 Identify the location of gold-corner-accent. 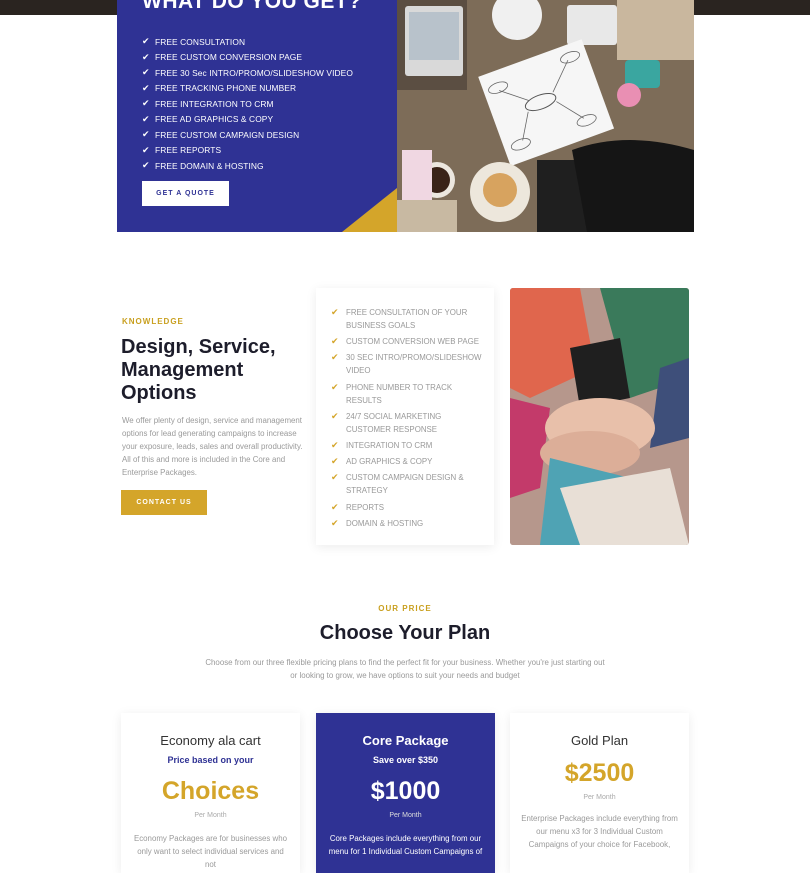
(369, 210).